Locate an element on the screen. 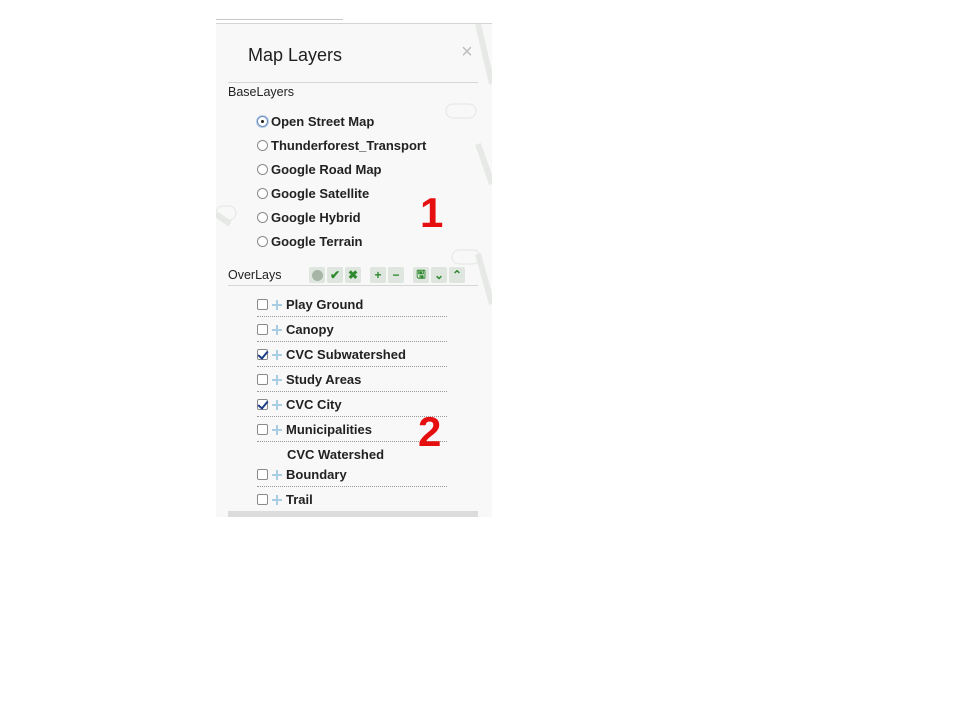  baselayer-option-label: Google Satellite is located at coordinates (320, 193).